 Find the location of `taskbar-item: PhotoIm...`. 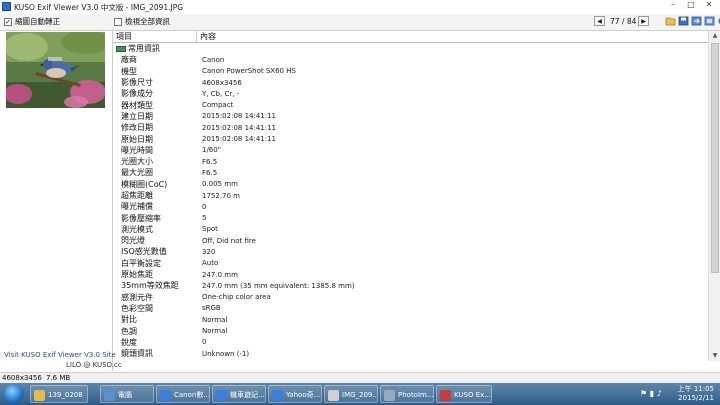

taskbar-item: PhotoIm... is located at coordinates (407, 394).